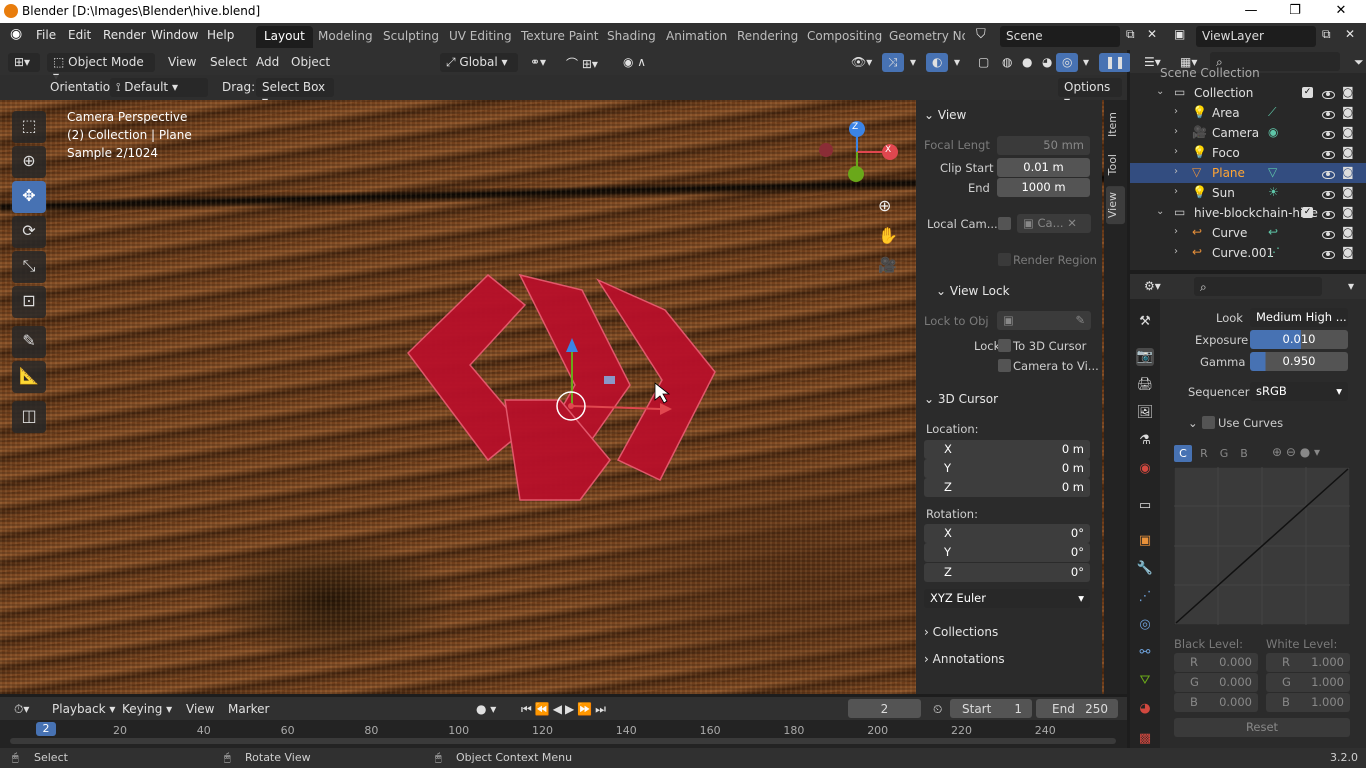  I want to click on local-camera-checkbox, so click(1004, 223).